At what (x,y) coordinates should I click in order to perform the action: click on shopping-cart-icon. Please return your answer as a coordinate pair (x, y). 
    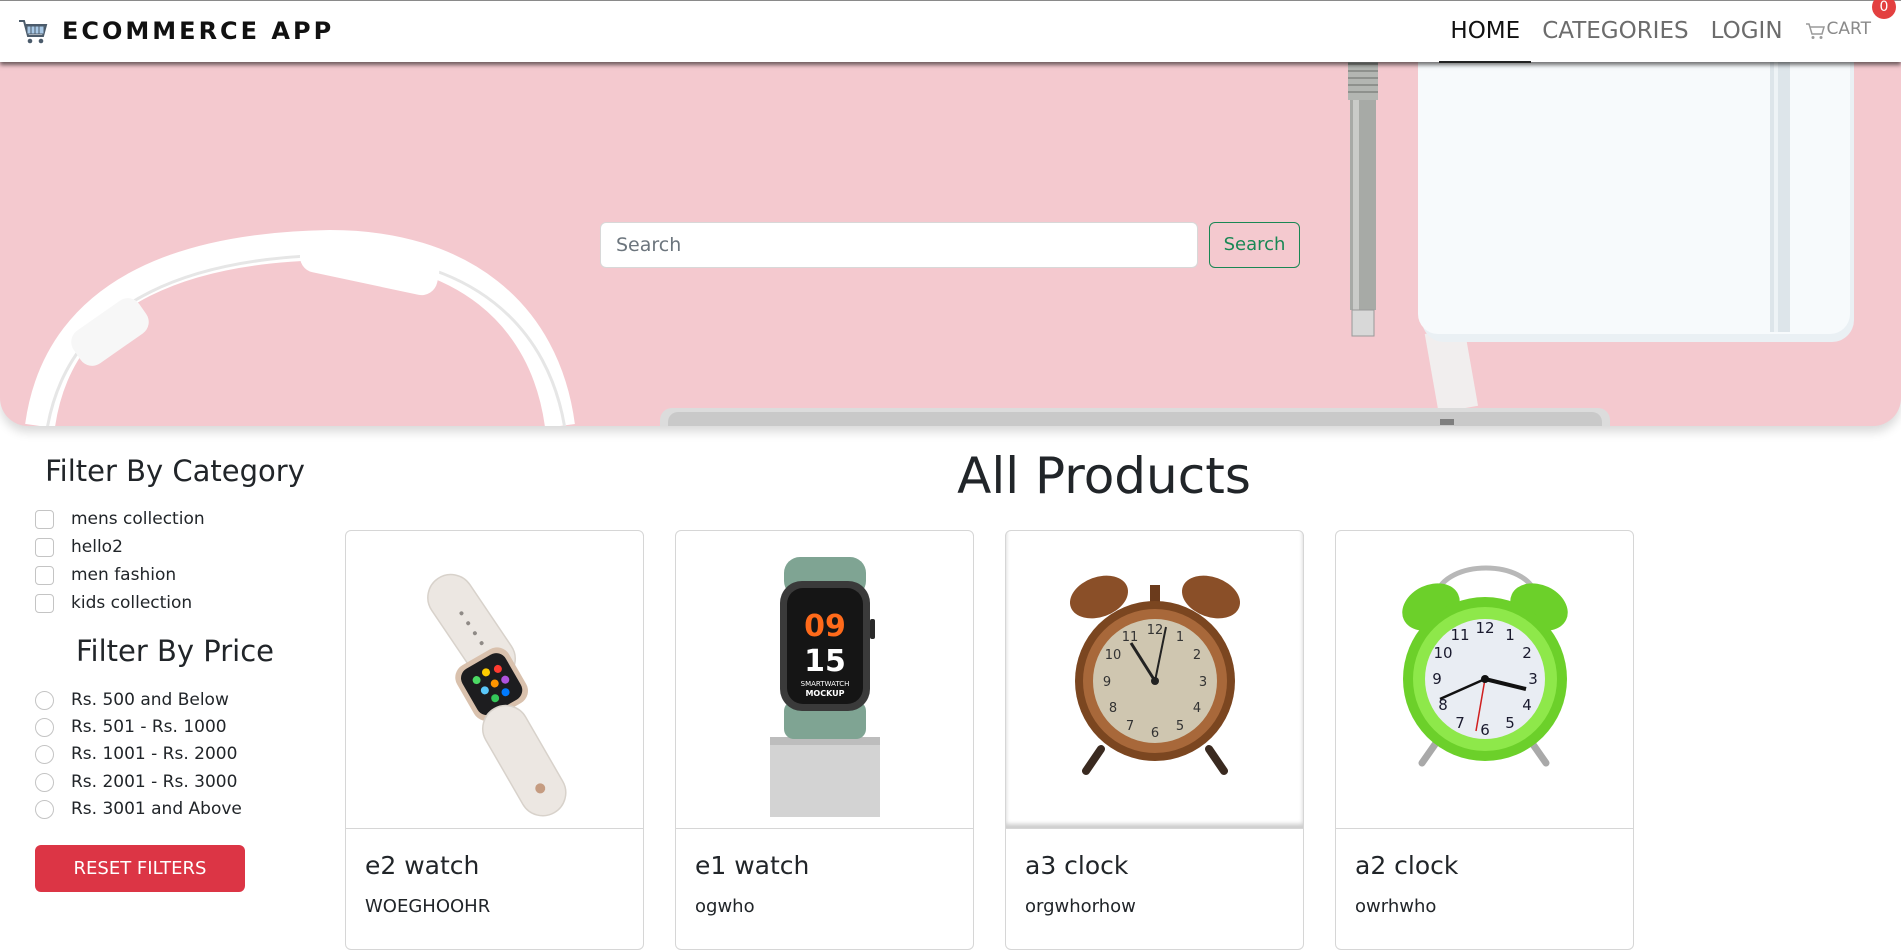
    Looking at the image, I should click on (33, 32).